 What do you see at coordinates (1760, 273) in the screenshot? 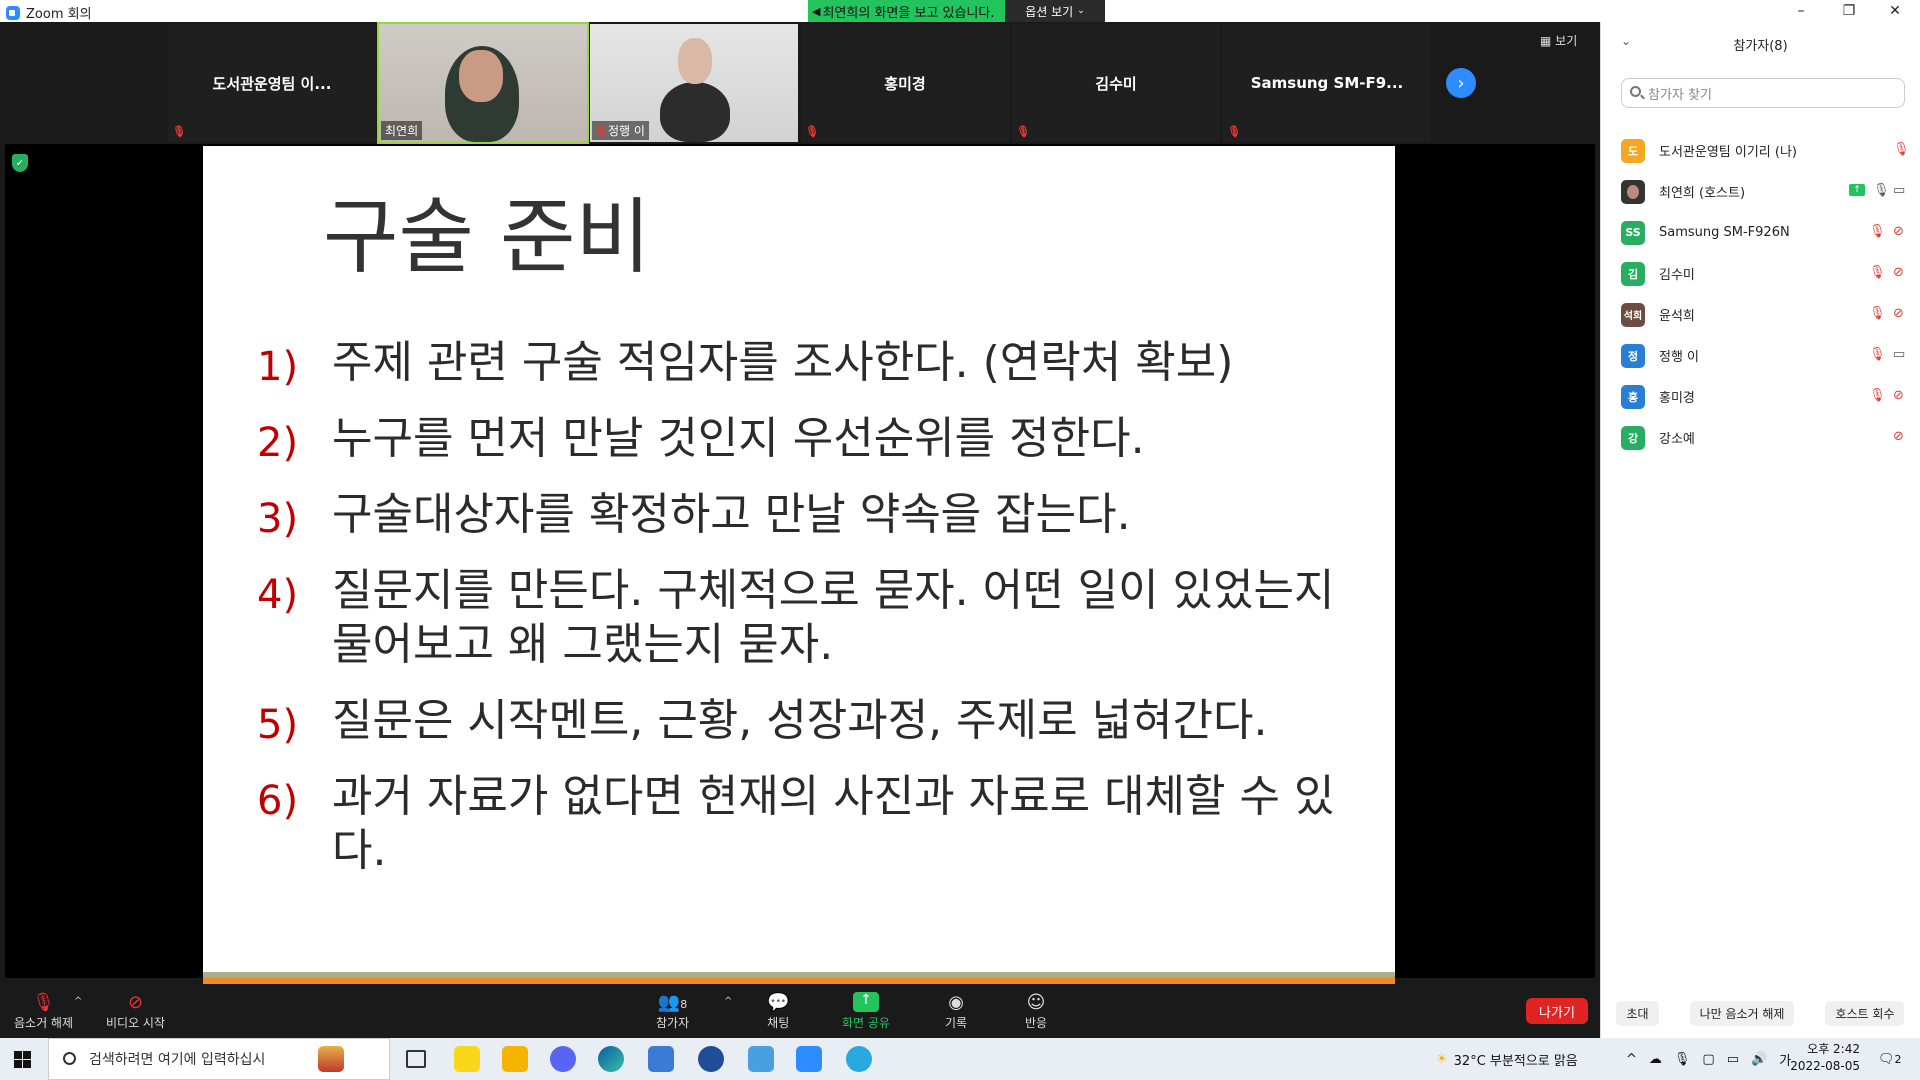
I see `participant-row: 김 김수미 🎙 ⊘` at bounding box center [1760, 273].